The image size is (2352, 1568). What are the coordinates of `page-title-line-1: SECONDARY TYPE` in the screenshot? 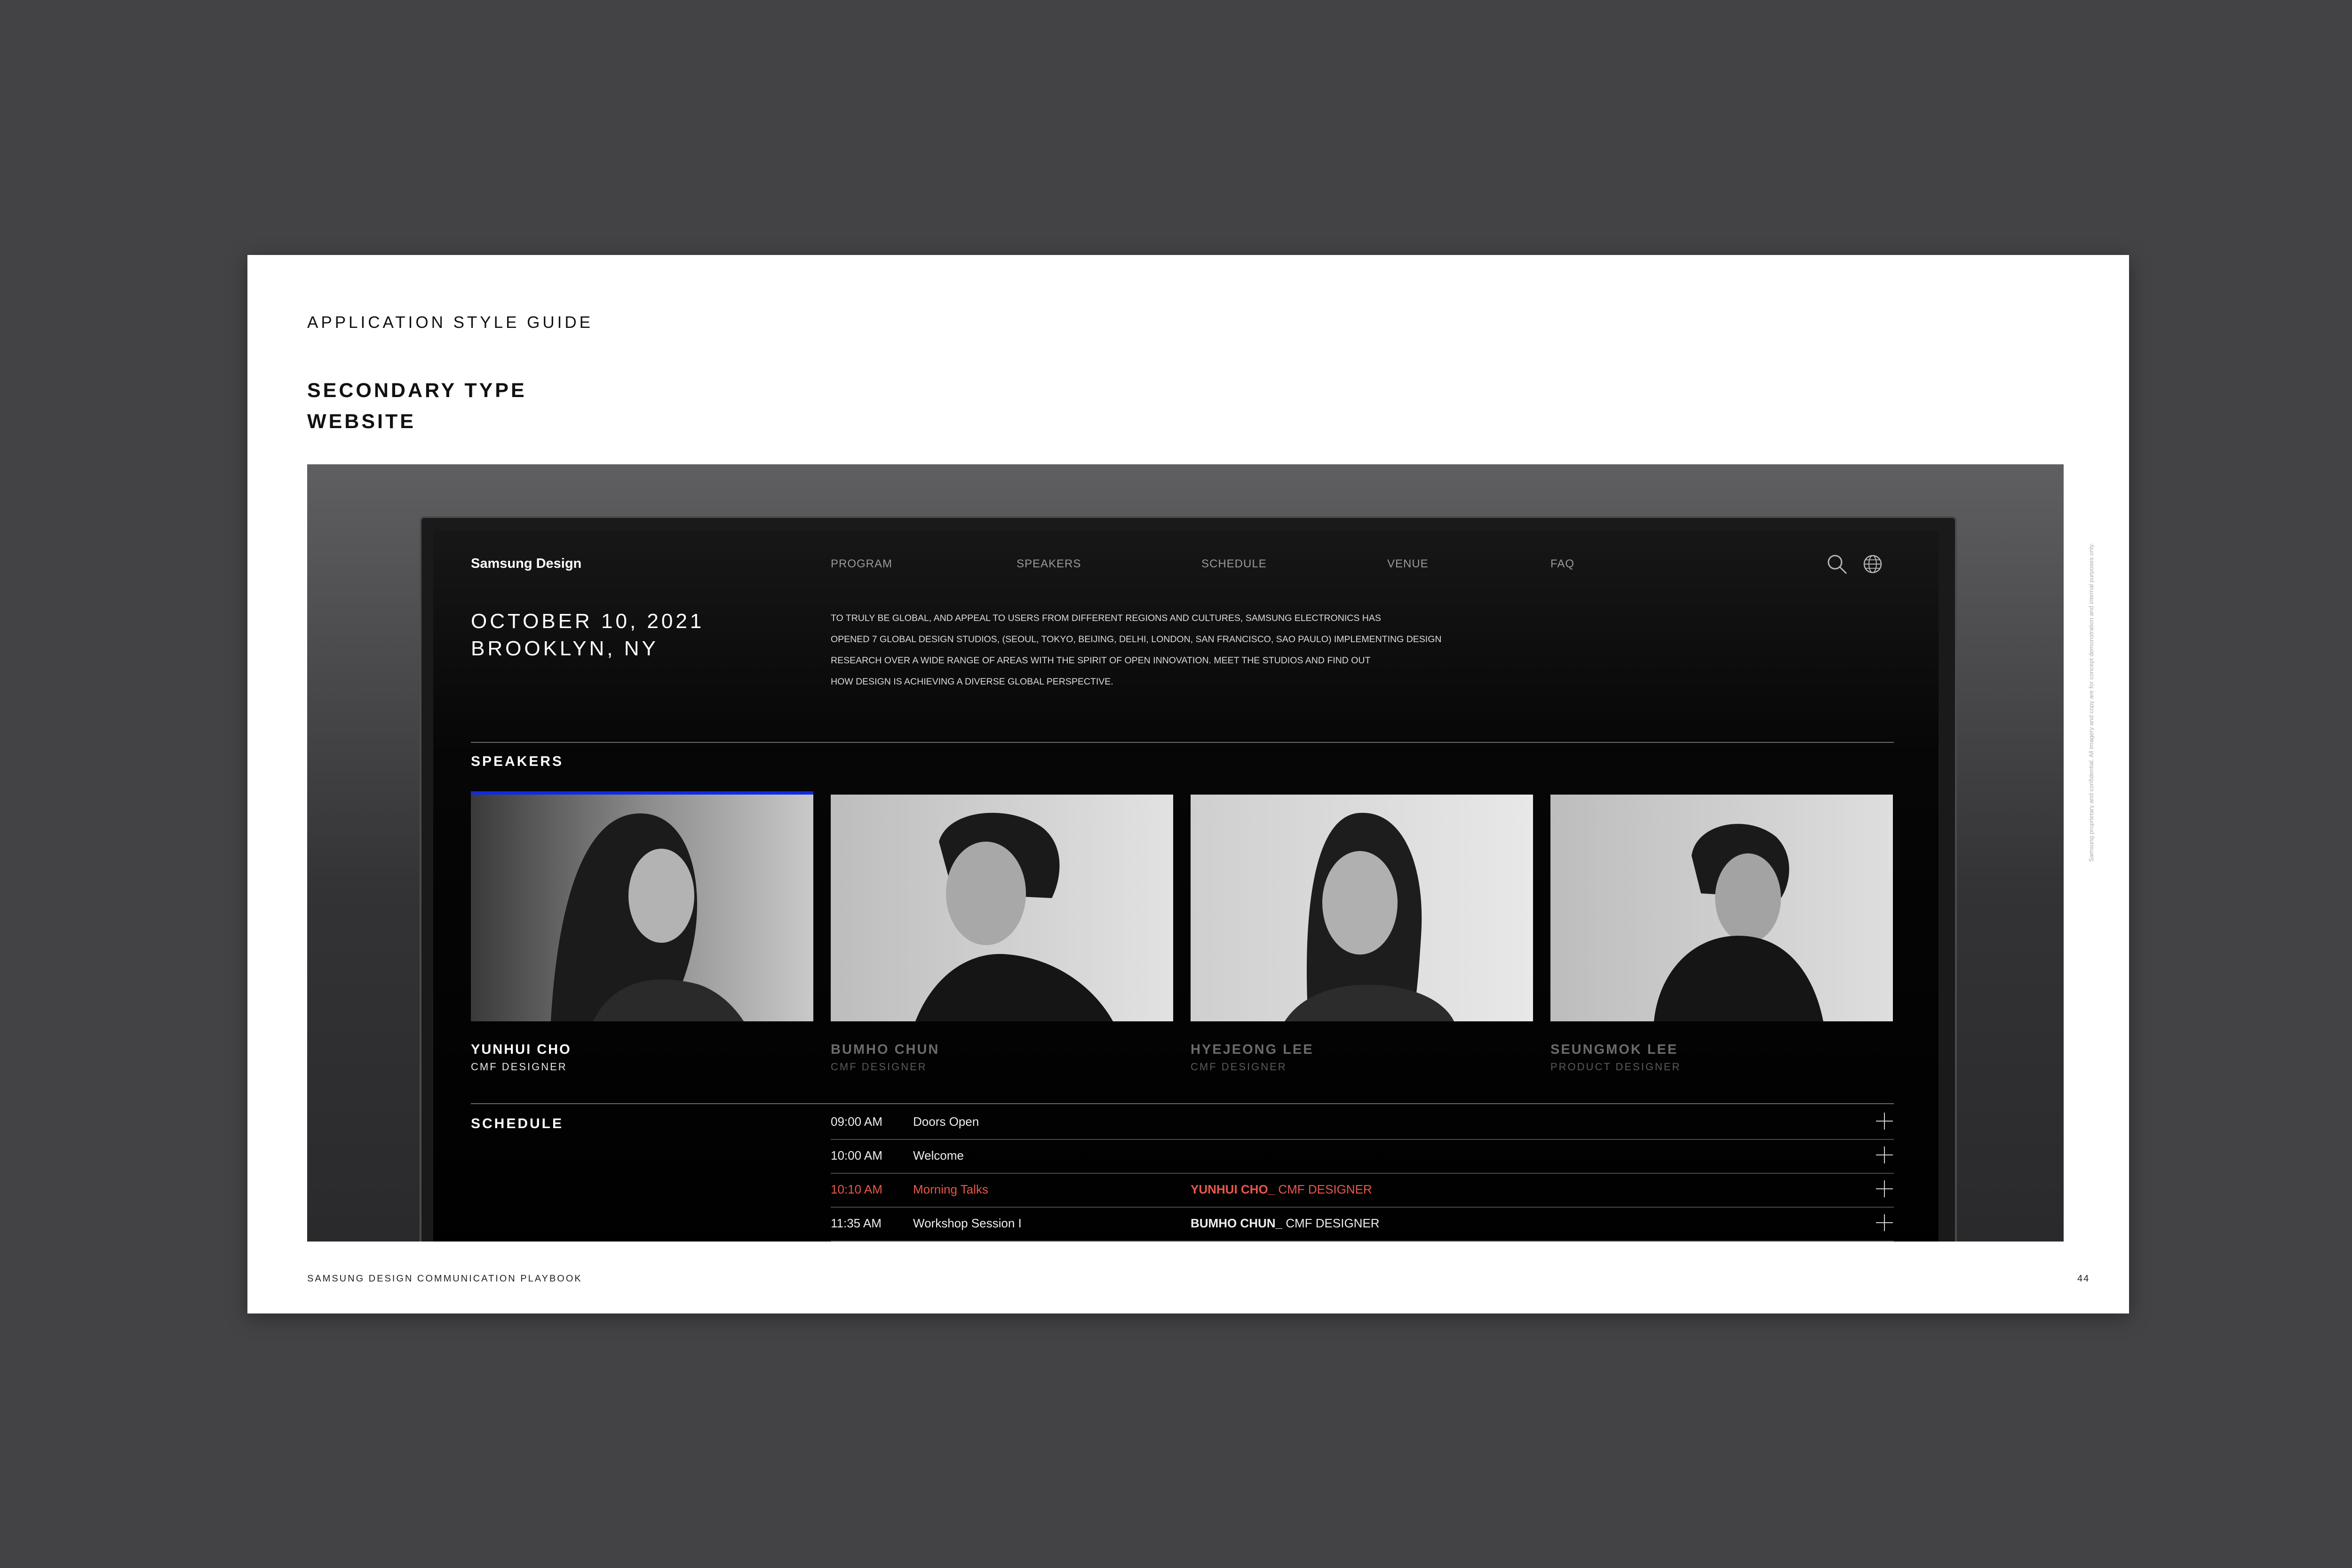 It's located at (417, 390).